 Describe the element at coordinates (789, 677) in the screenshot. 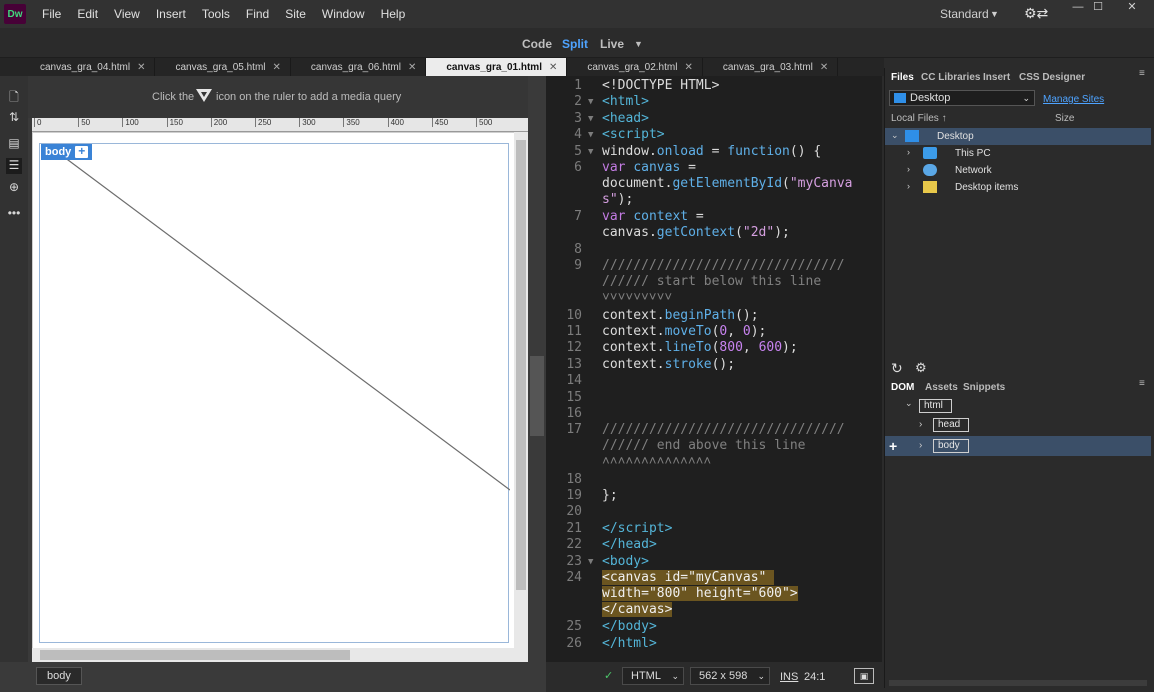

I see `insert-mode: INS` at that location.